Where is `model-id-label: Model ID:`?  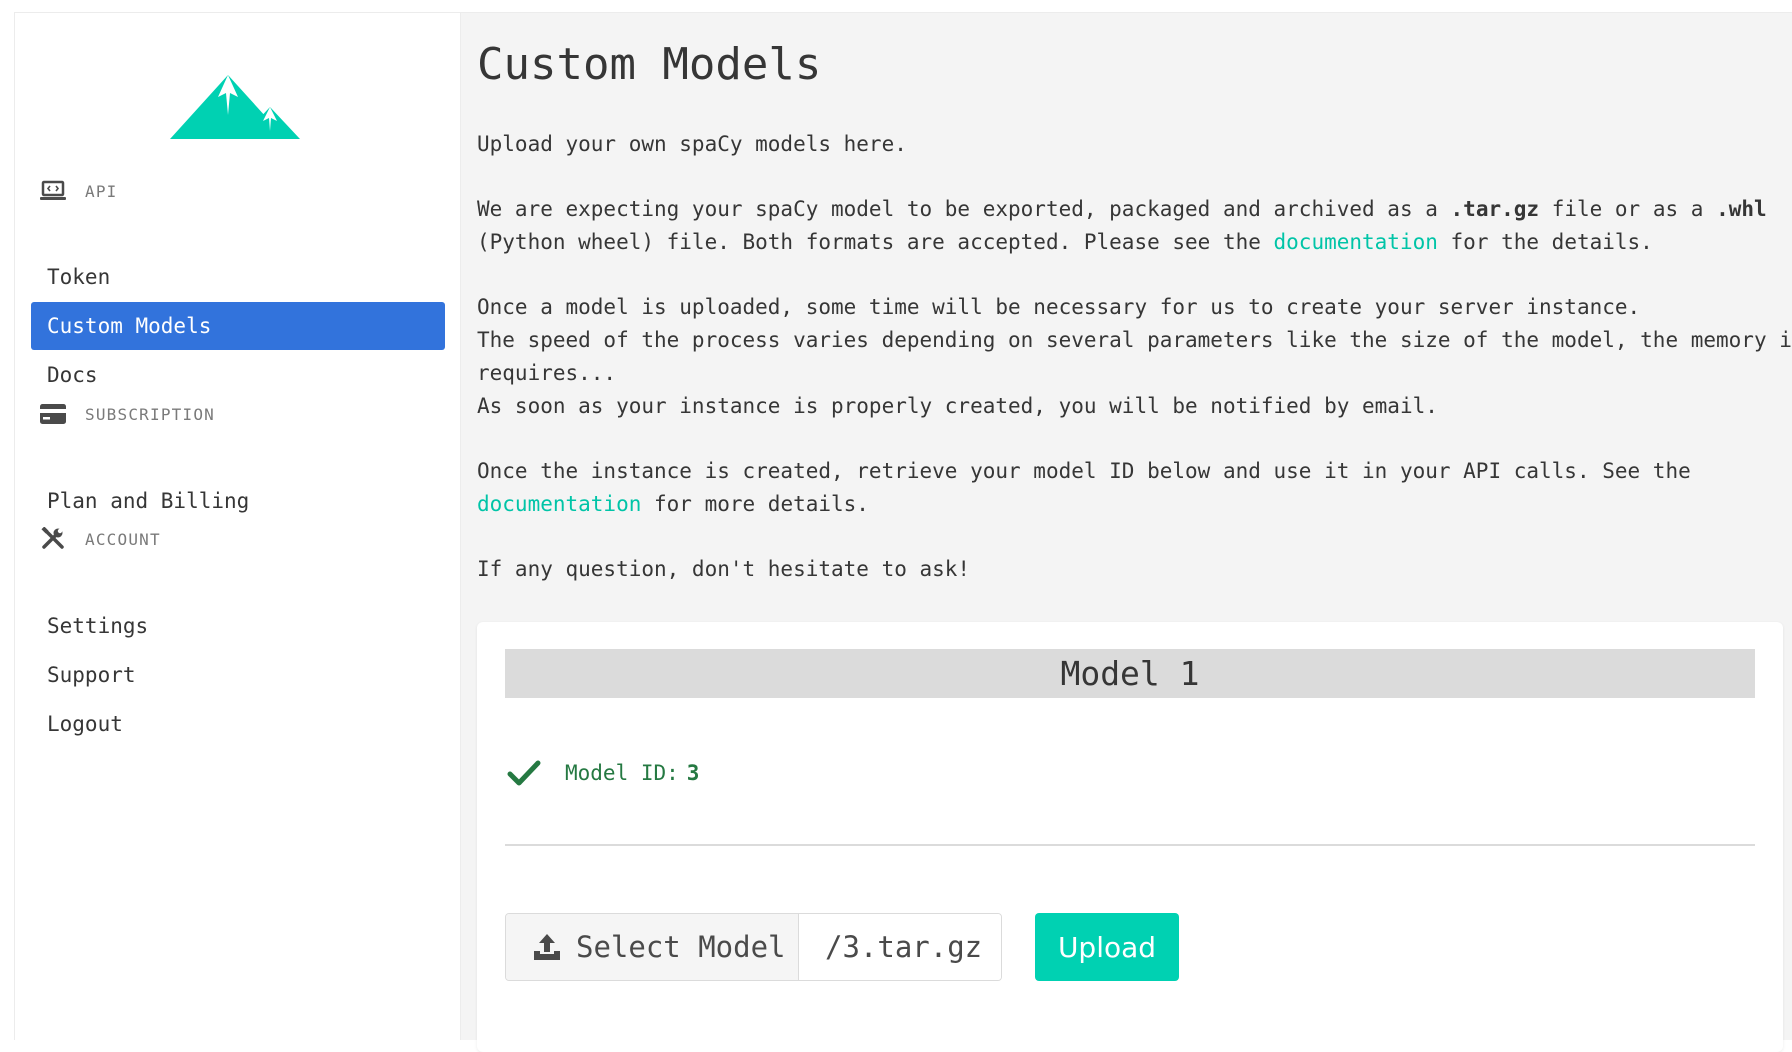
model-id-label: Model ID: is located at coordinates (622, 773).